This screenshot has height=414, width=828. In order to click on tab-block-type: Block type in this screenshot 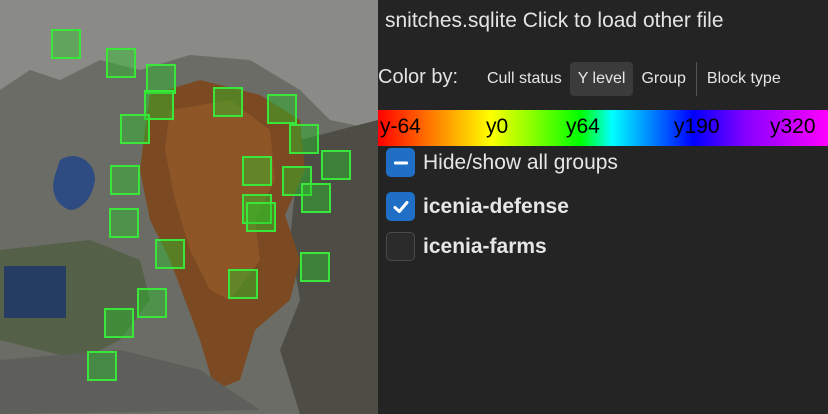, I will do `click(744, 79)`.